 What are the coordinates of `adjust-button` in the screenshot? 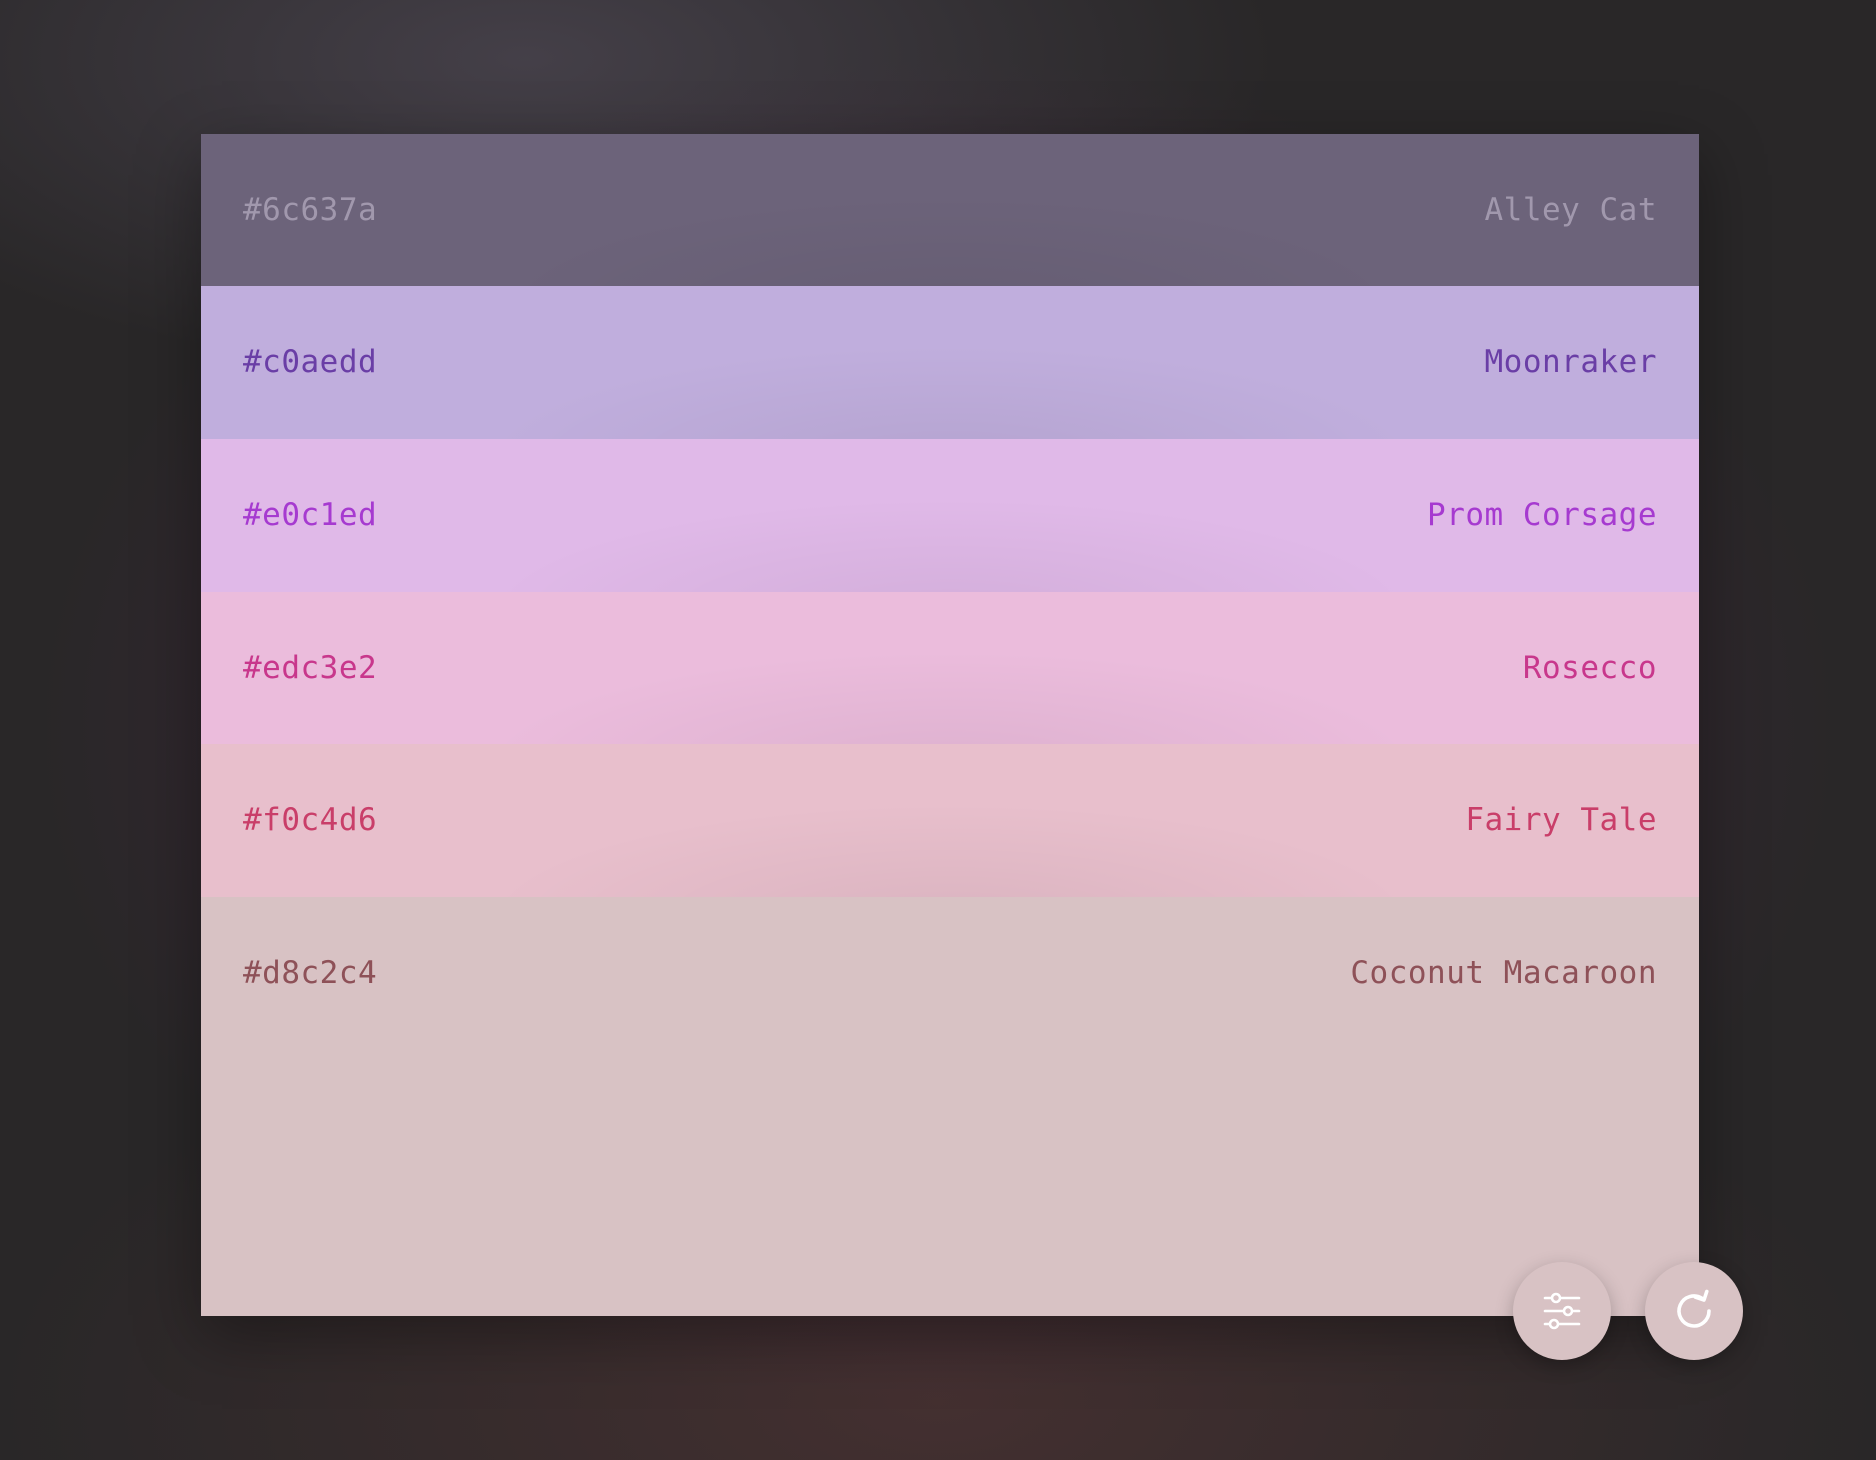 It's located at (1562, 1311).